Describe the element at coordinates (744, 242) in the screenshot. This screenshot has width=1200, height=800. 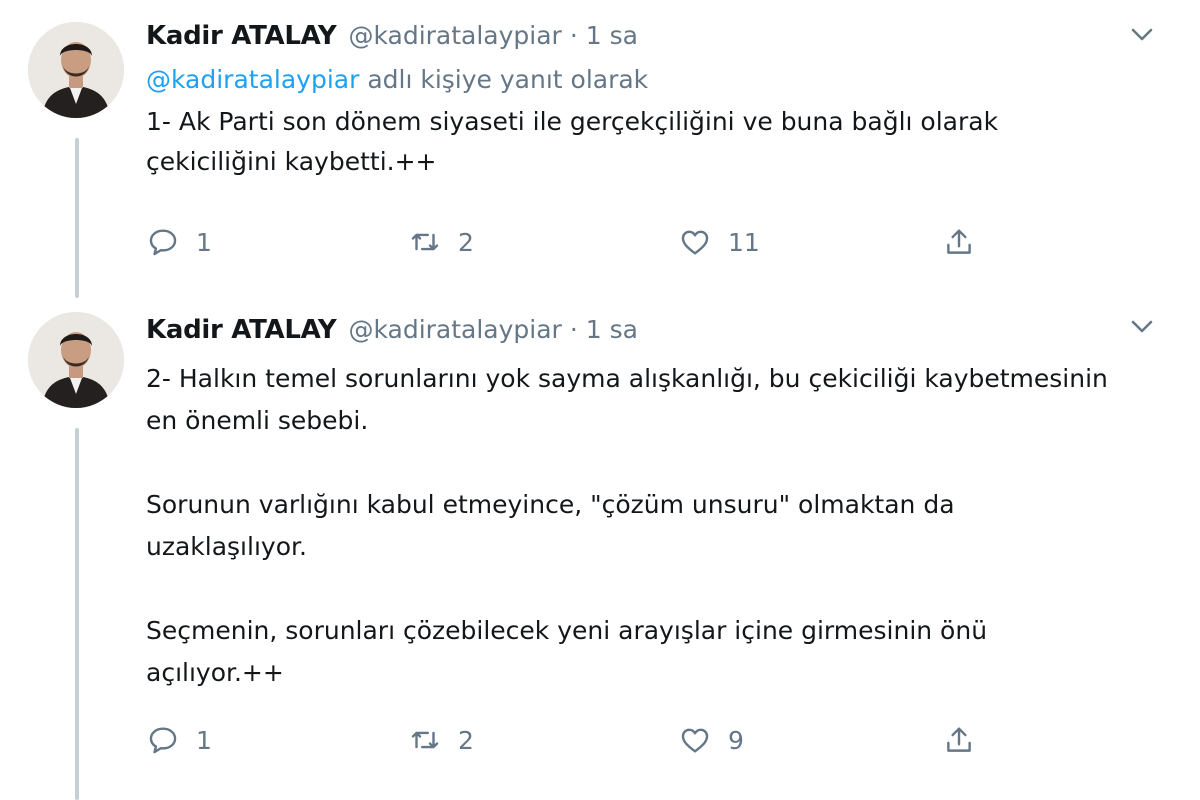
I see `like-count: 11` at that location.